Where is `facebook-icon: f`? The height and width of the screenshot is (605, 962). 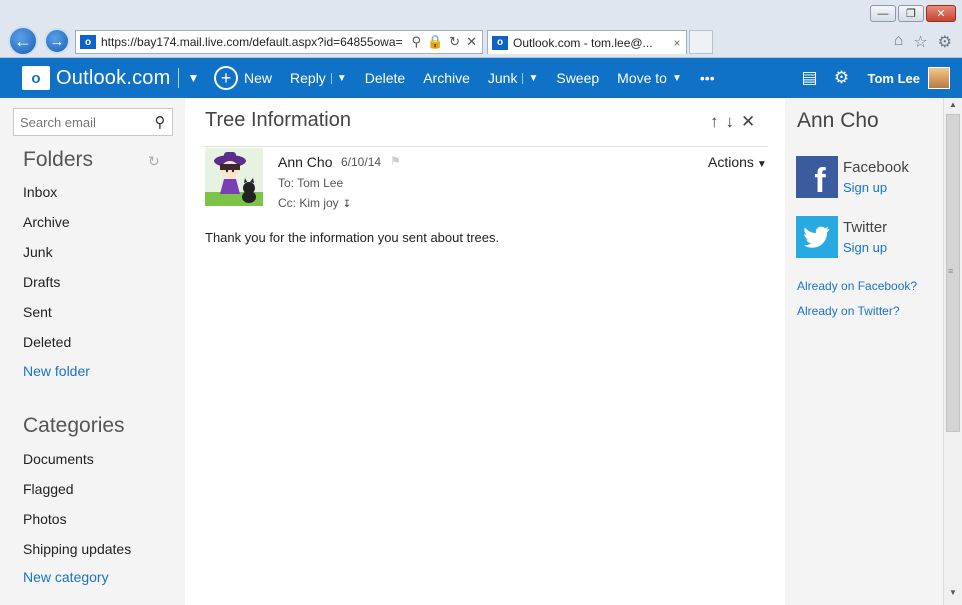
facebook-icon: f is located at coordinates (817, 177).